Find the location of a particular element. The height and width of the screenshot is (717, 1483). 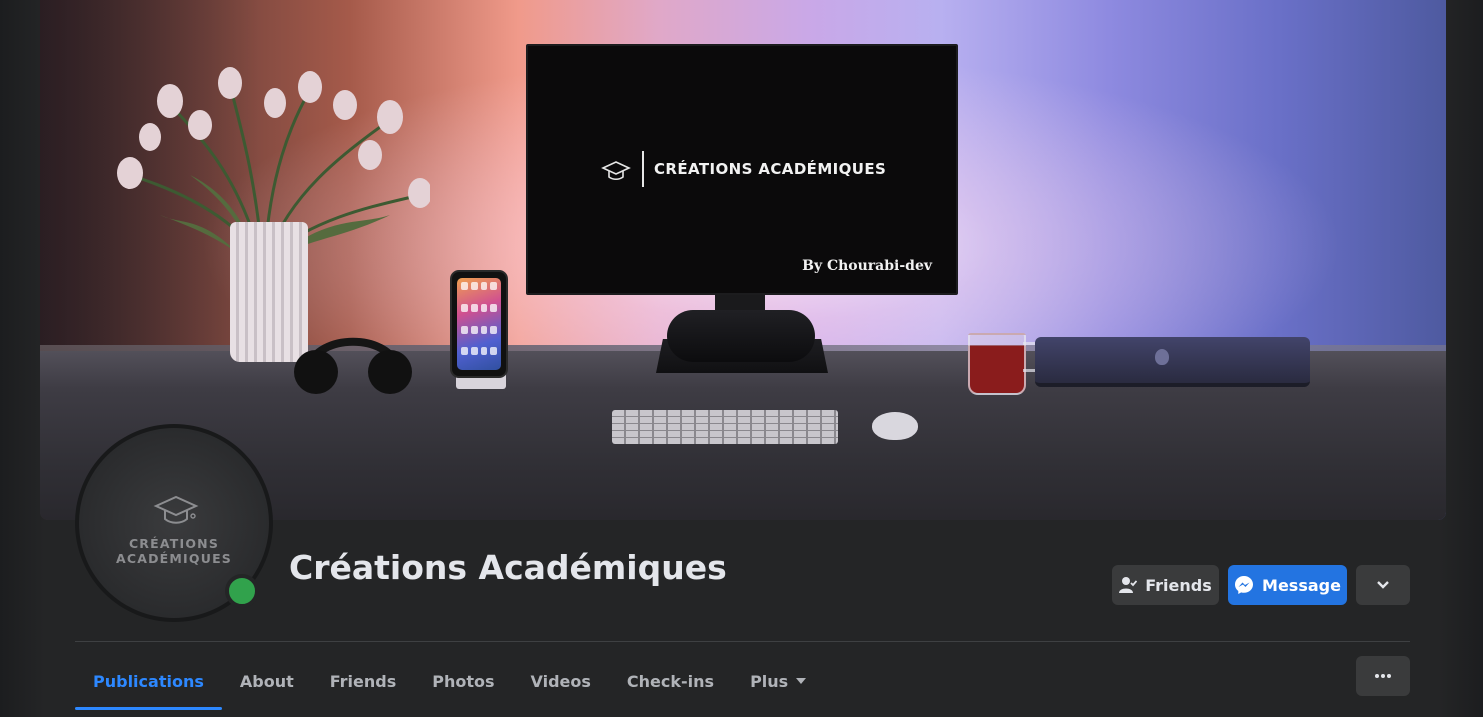

overflow-menu-button is located at coordinates (1383, 676).